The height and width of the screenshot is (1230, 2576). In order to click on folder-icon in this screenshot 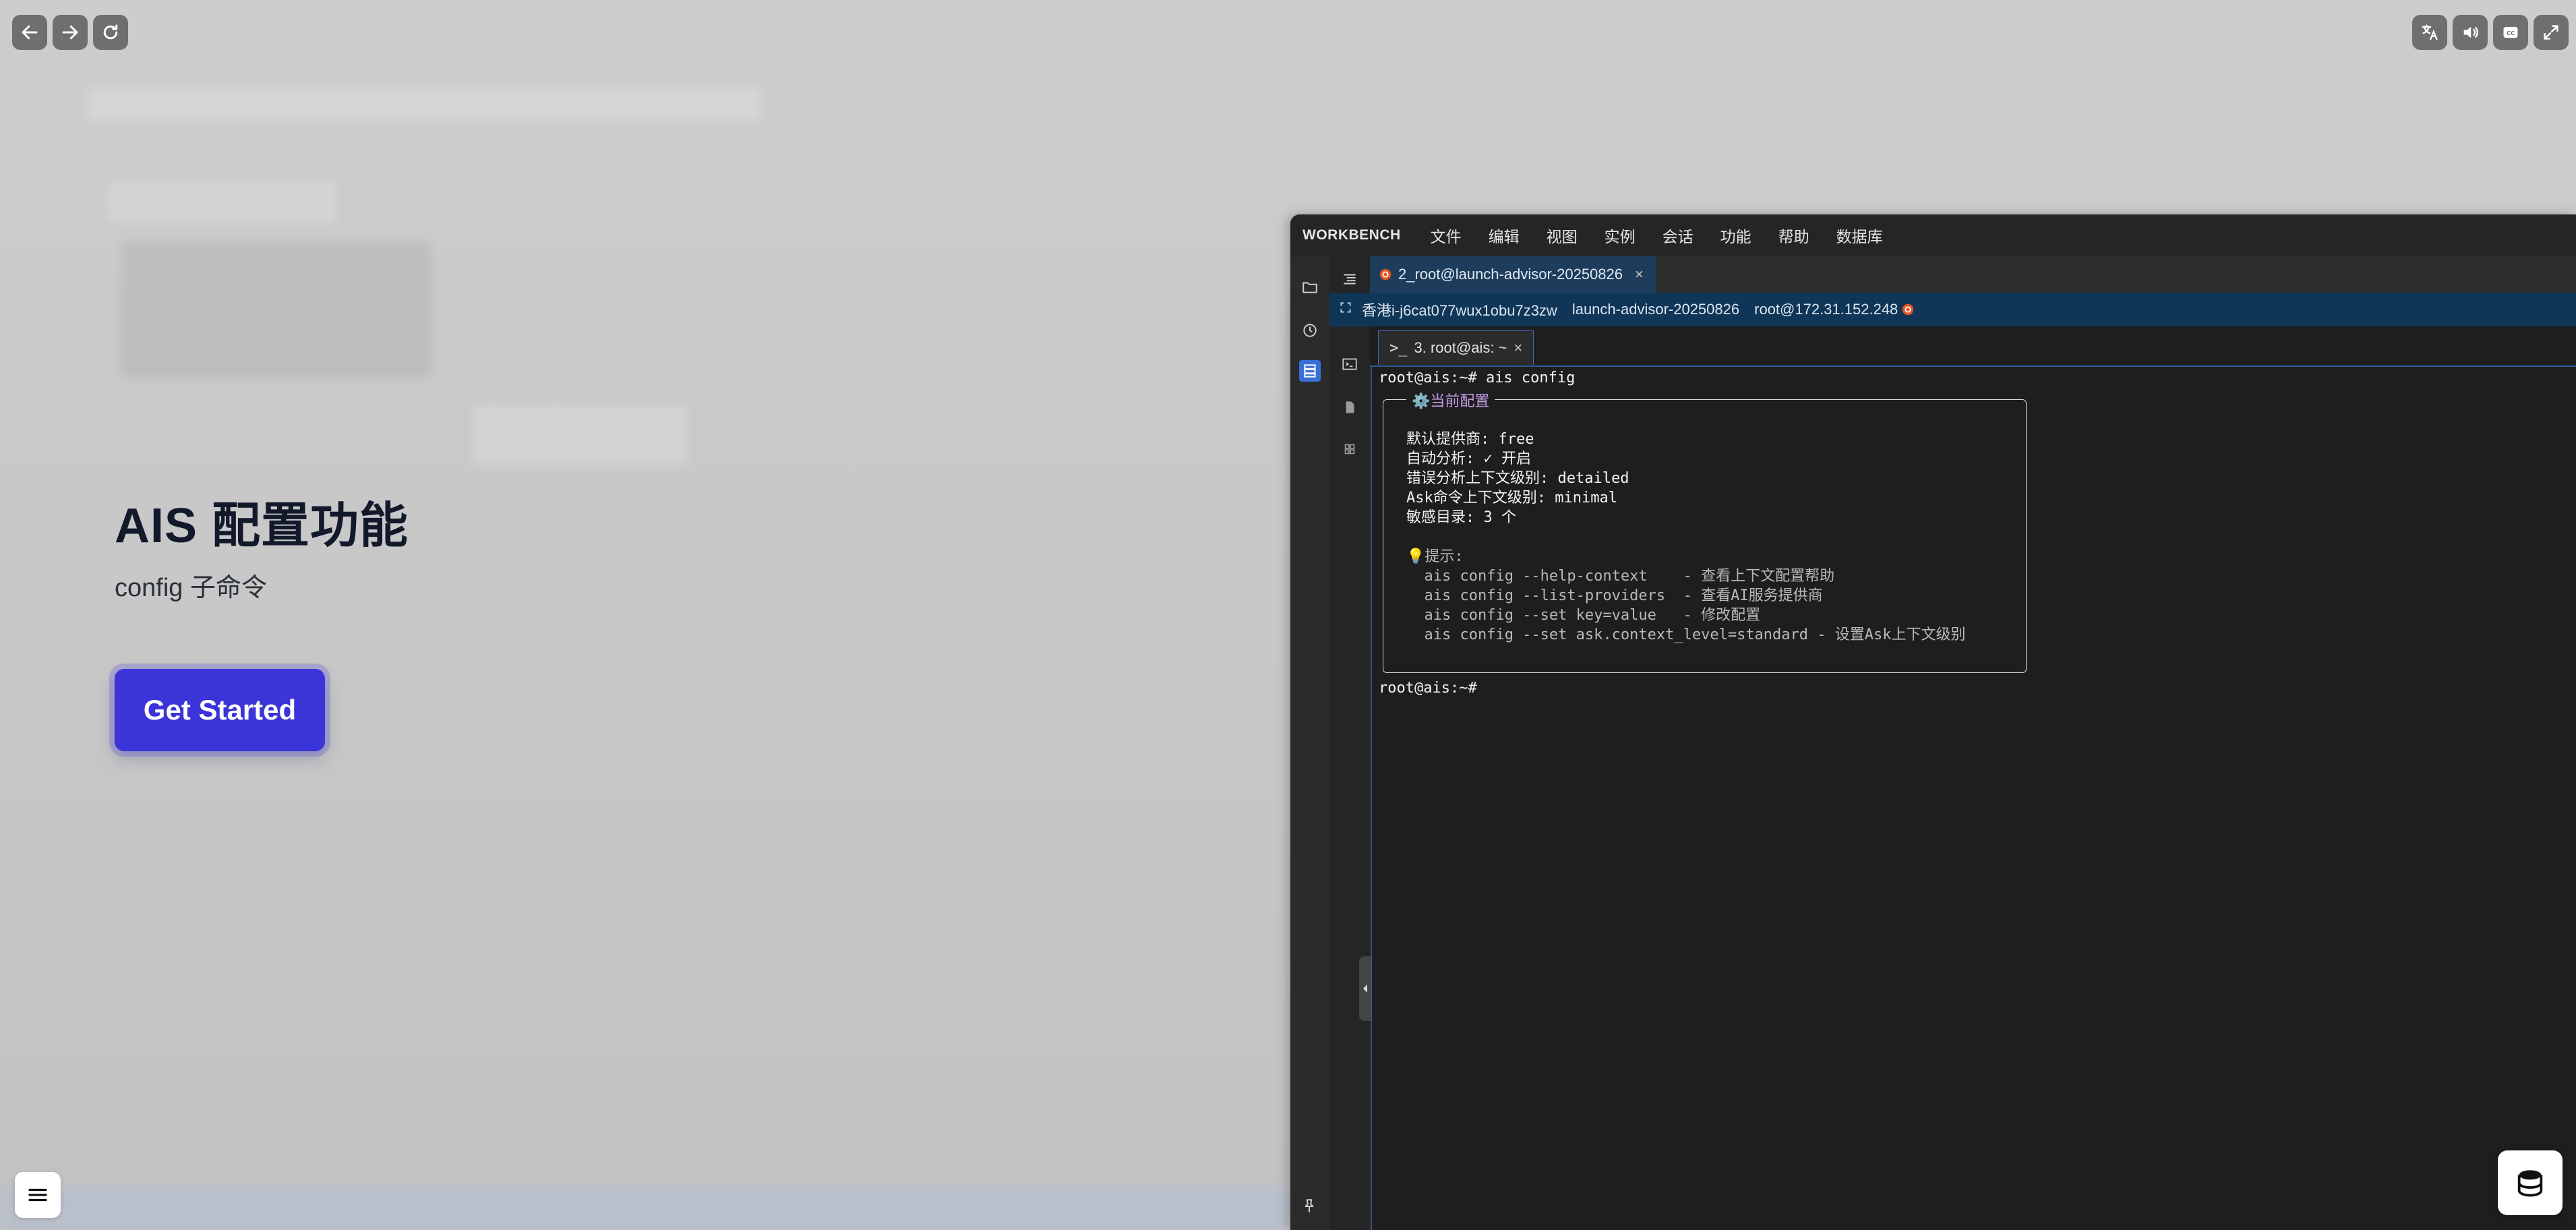, I will do `click(1310, 287)`.